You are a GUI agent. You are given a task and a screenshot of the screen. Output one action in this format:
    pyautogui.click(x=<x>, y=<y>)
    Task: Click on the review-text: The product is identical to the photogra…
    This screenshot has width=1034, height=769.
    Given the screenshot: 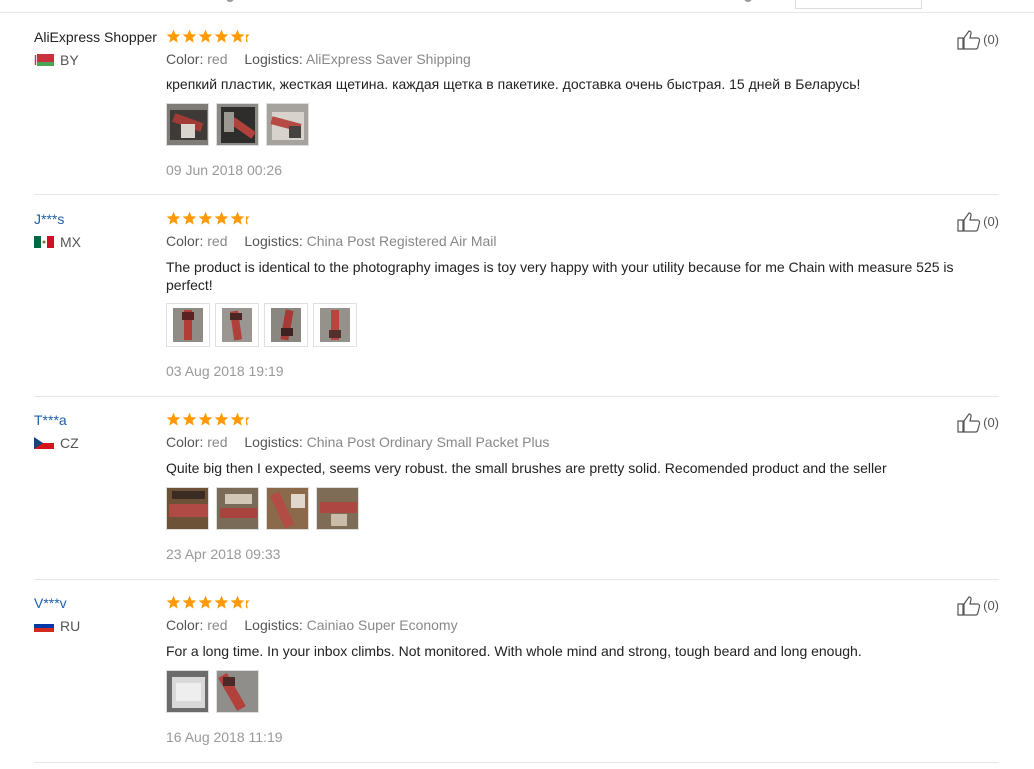 What is the action you would take?
    pyautogui.click(x=560, y=276)
    